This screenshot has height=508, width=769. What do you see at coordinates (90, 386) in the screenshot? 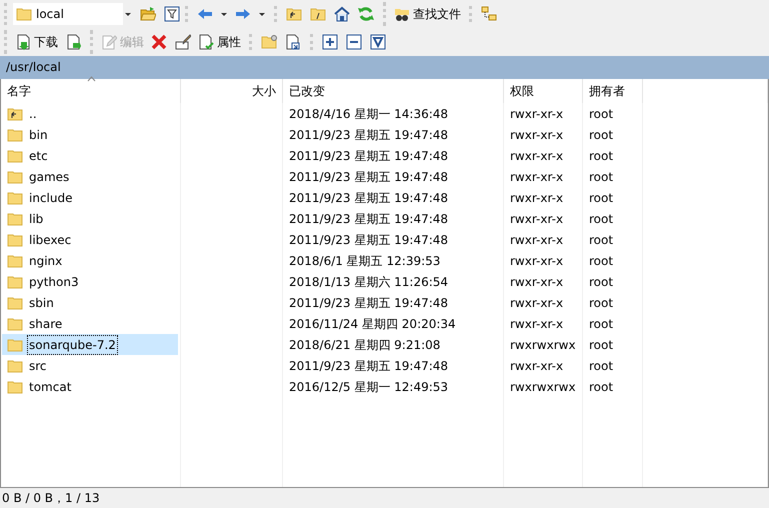
I see `file-row: tomcat` at bounding box center [90, 386].